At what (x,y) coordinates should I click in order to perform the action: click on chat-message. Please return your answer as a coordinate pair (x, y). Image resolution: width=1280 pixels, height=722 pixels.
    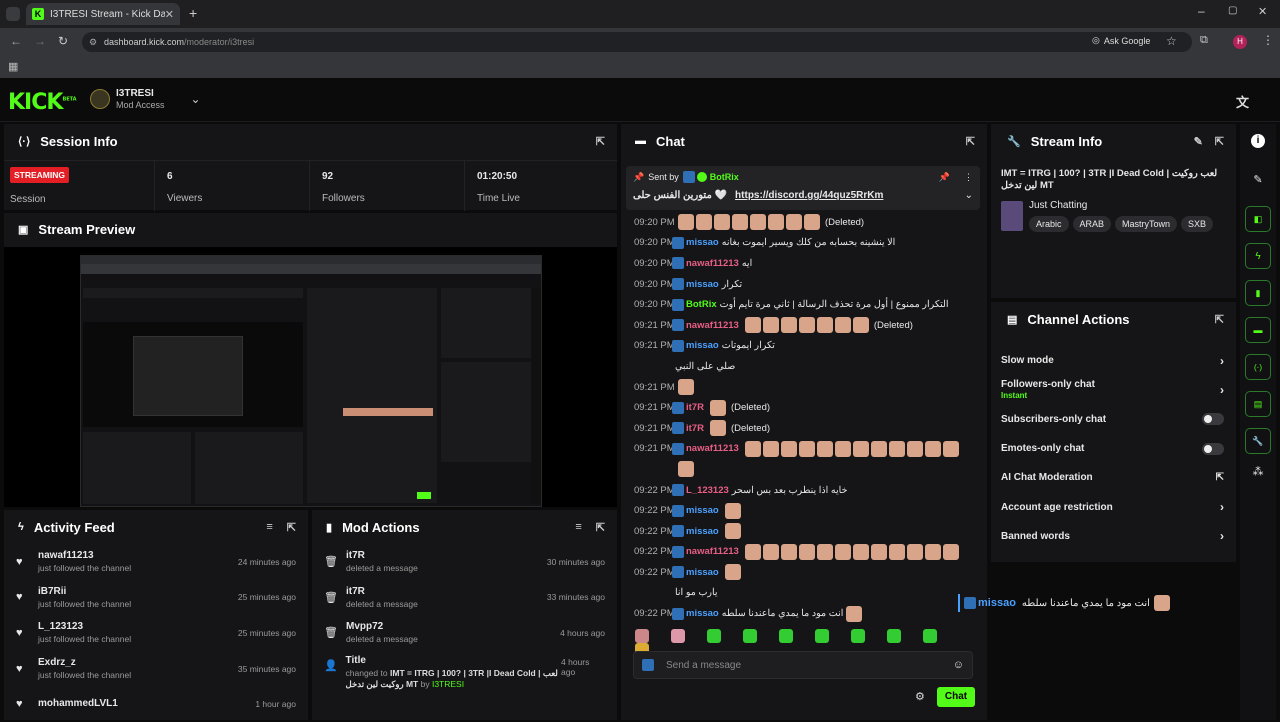
    Looking at the image, I should click on (804, 469).